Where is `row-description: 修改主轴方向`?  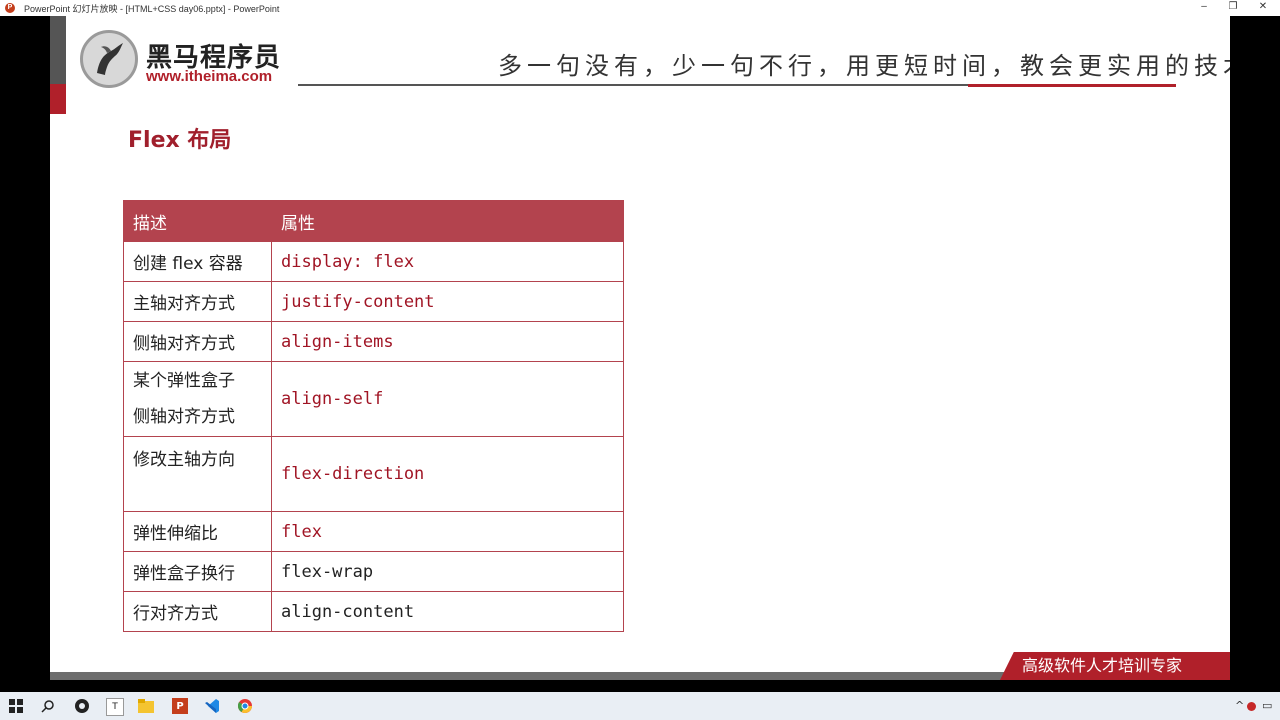
row-description: 修改主轴方向 is located at coordinates (197, 474).